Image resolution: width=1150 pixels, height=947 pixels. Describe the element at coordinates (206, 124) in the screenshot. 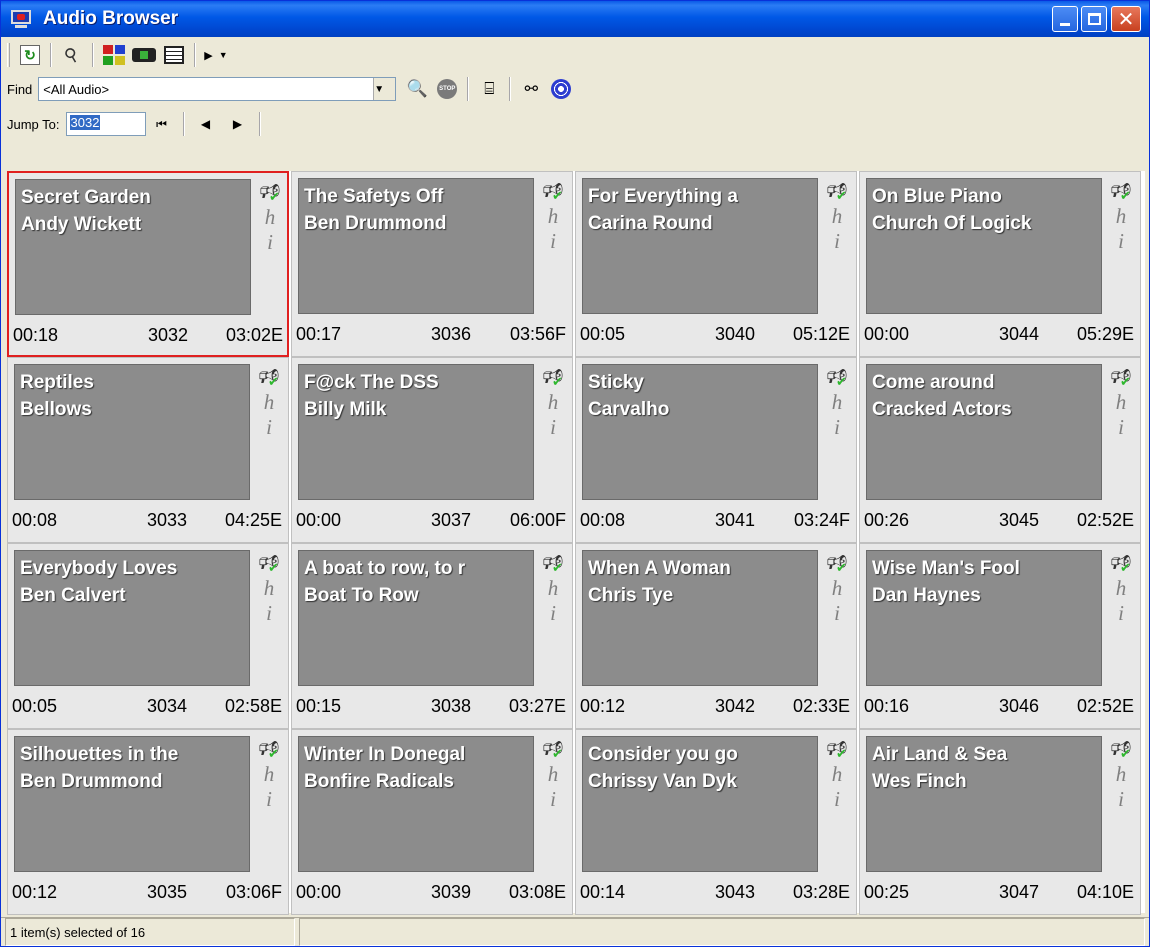

I see `previous-button: ◀` at that location.